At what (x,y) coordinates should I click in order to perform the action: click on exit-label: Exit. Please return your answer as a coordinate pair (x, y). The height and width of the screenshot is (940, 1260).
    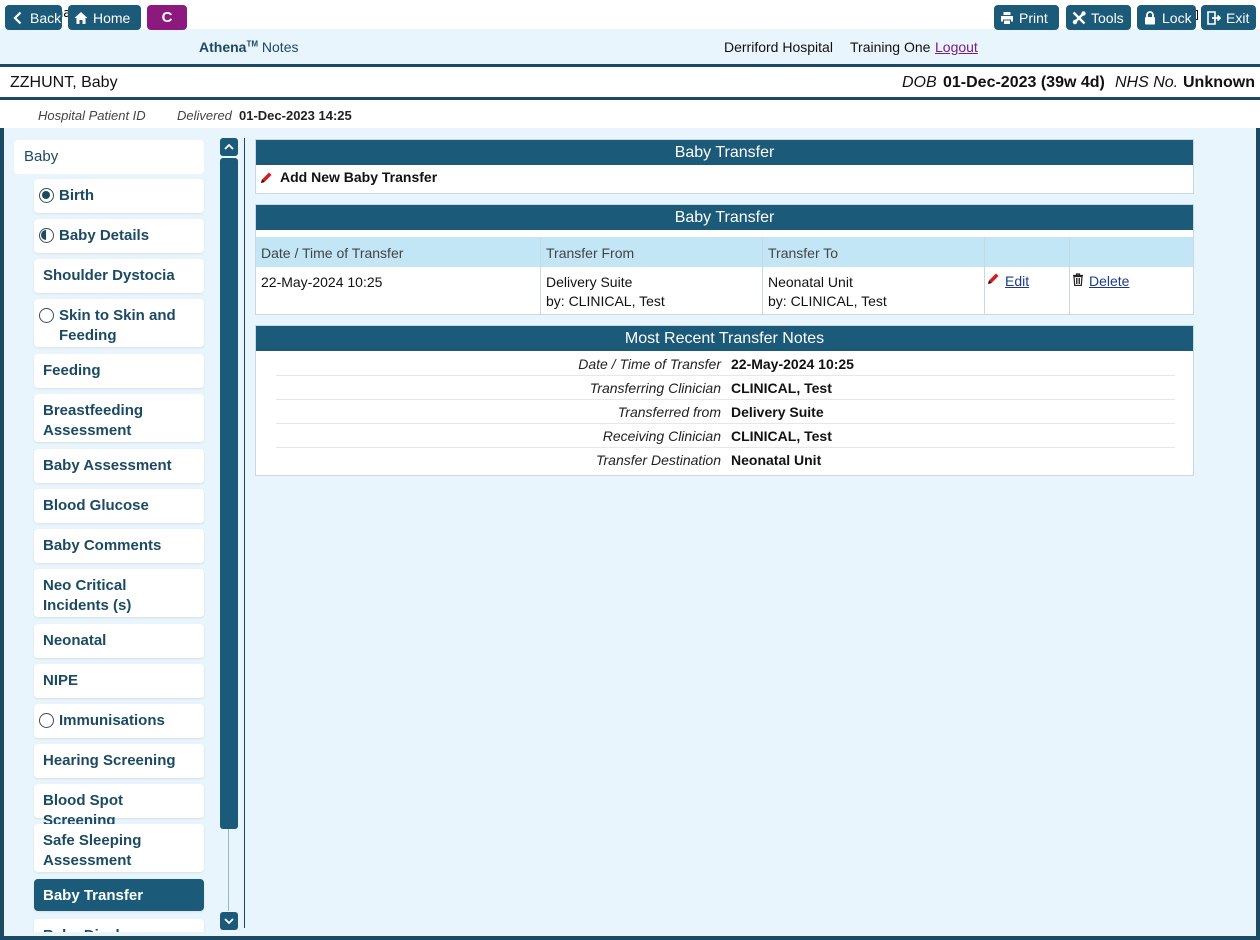
    Looking at the image, I should click on (1238, 17).